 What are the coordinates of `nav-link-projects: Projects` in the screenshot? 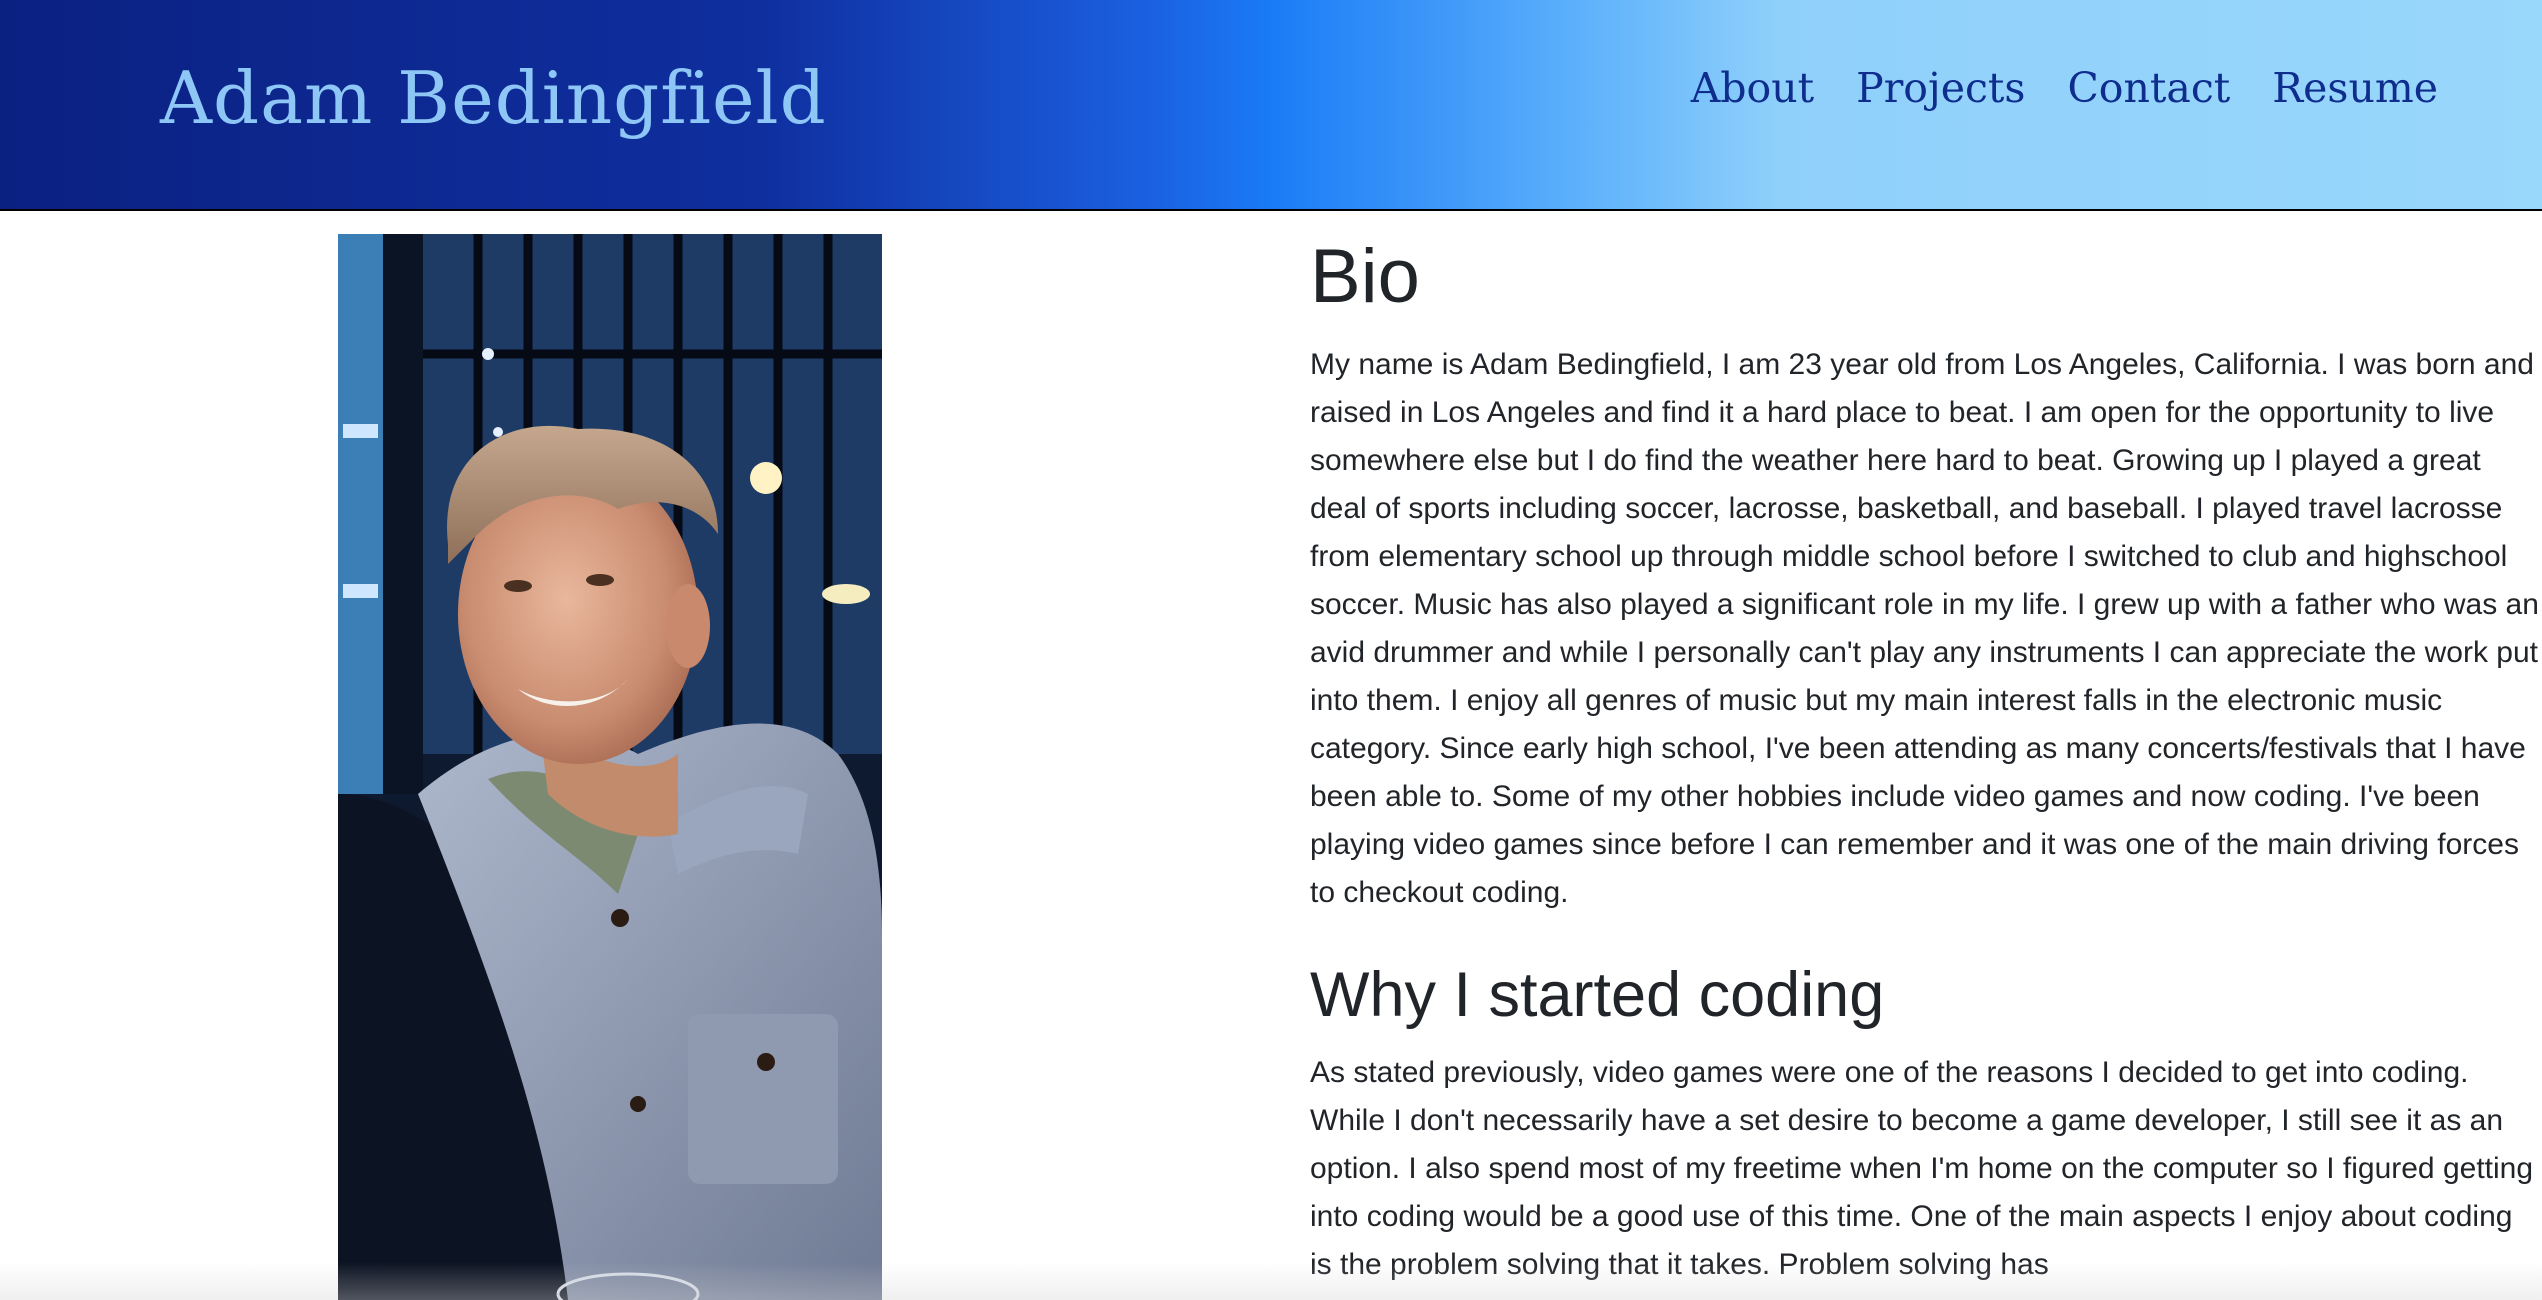 It's located at (1940, 88).